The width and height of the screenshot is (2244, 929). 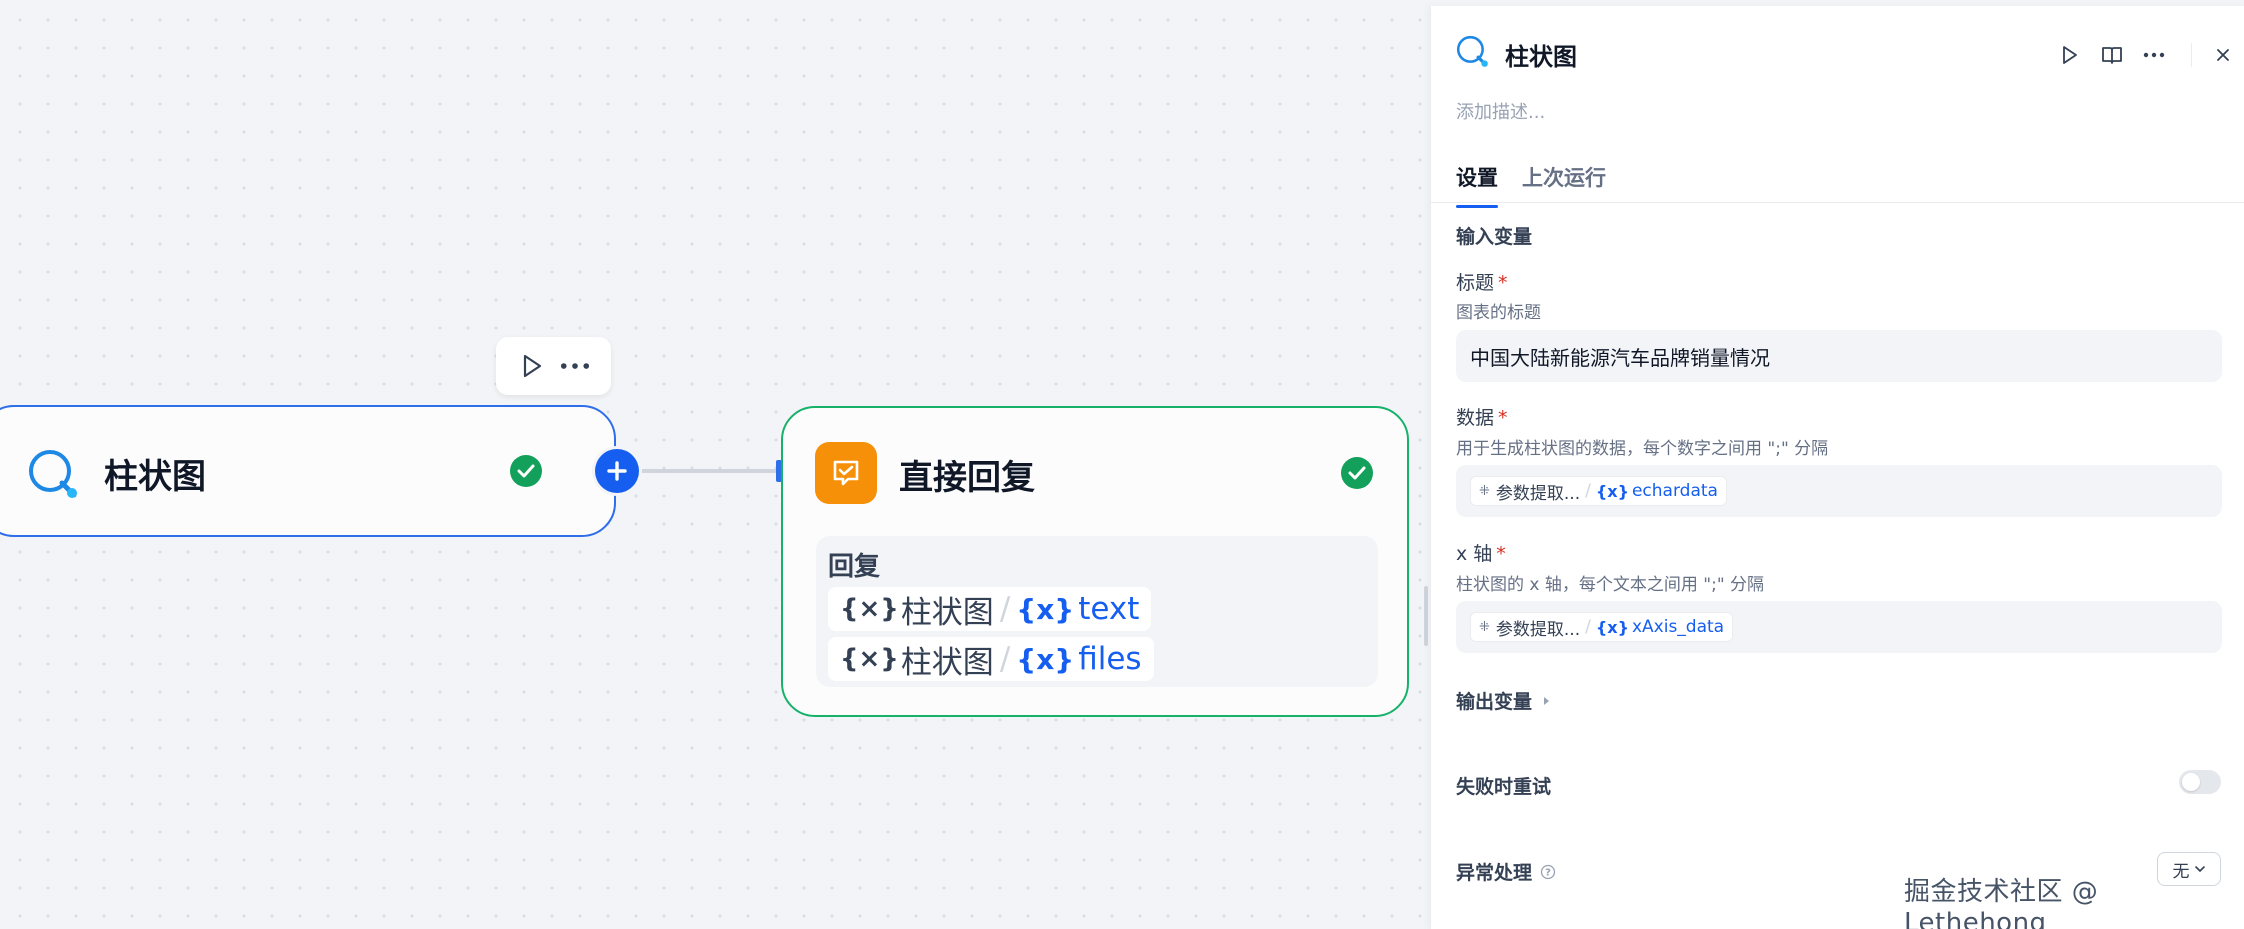 What do you see at coordinates (1541, 54) in the screenshot?
I see `panel-title: 柱状图` at bounding box center [1541, 54].